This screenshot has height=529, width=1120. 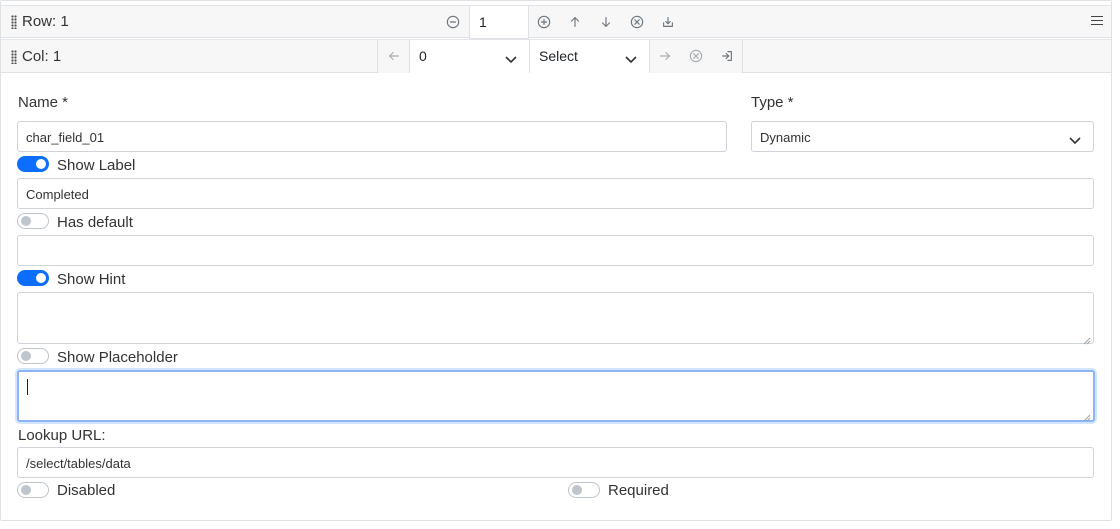 I want to click on hint-textarea, so click(x=555, y=318).